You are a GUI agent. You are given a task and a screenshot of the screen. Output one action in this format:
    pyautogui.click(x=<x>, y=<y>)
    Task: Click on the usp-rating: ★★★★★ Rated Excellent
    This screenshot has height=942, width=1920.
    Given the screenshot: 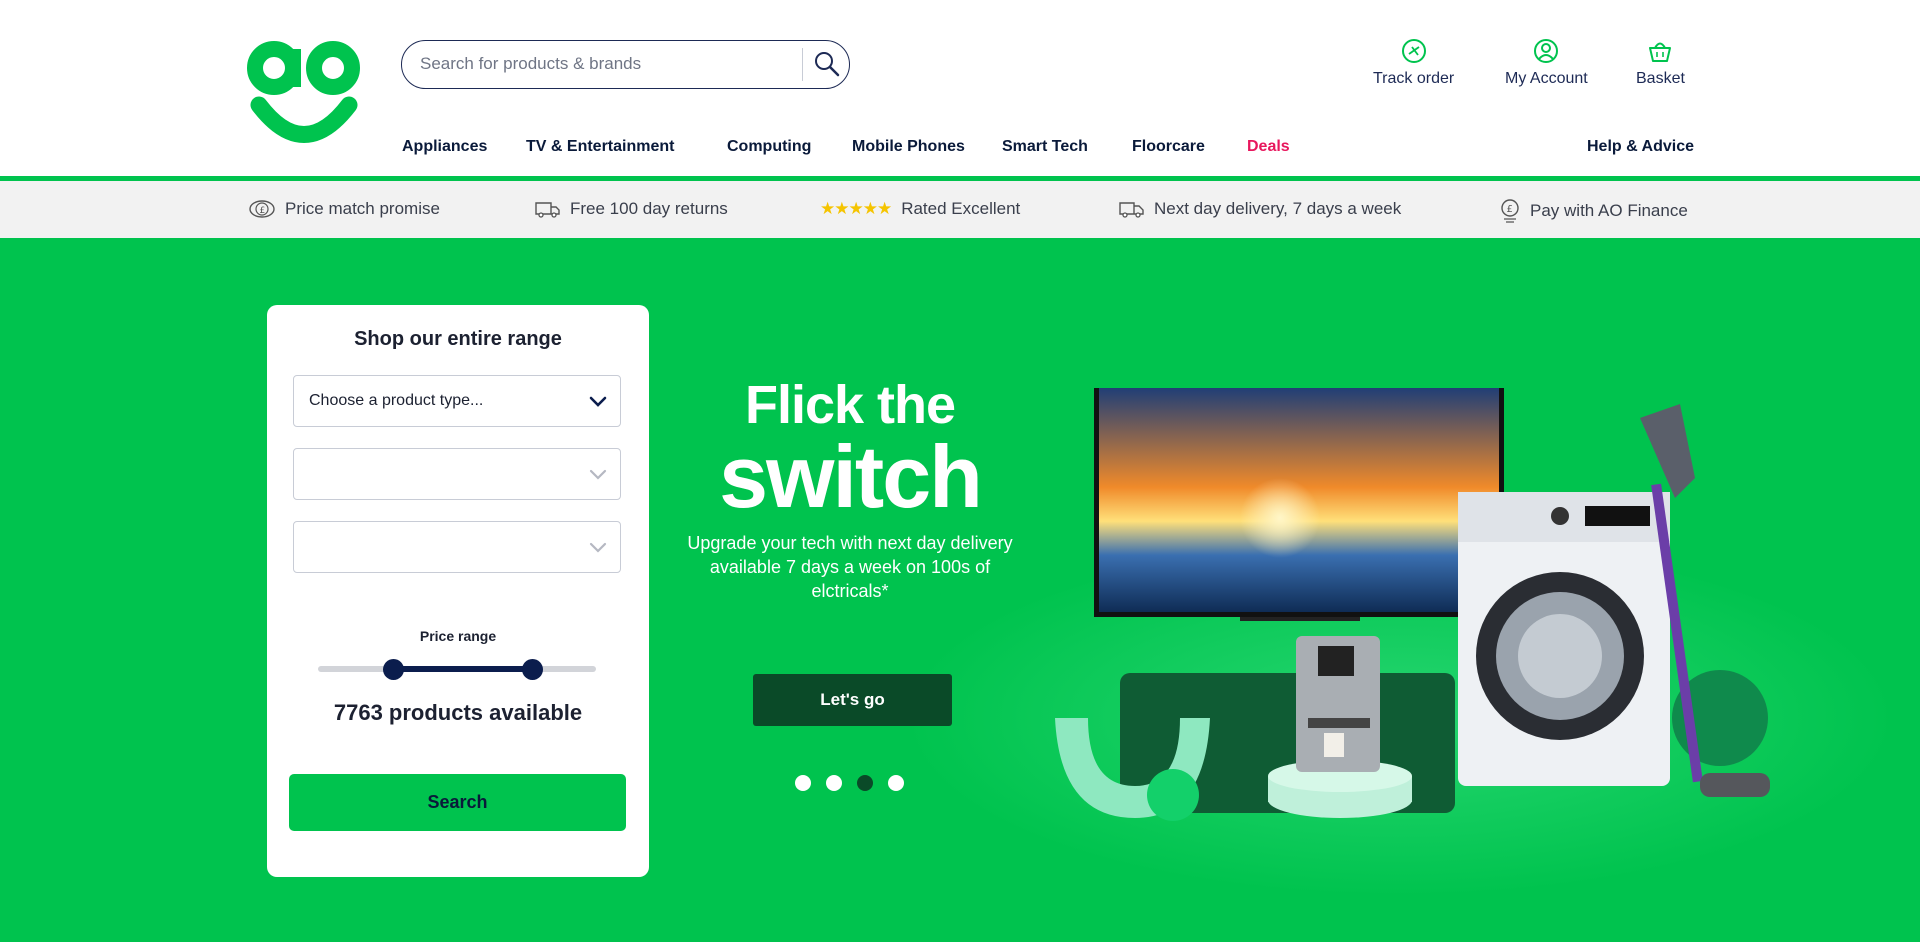 What is the action you would take?
    pyautogui.click(x=920, y=209)
    